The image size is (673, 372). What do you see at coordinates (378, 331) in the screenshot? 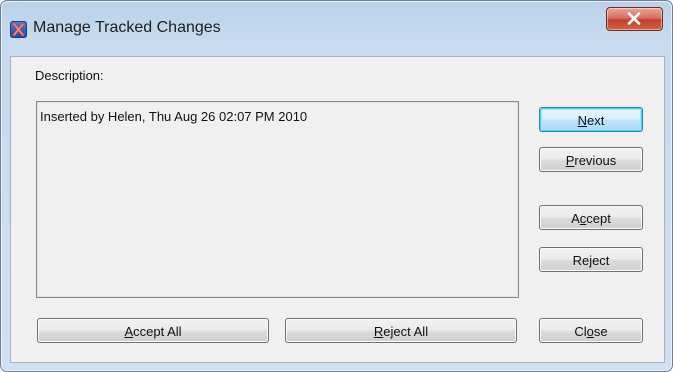
I see `reject-all-label-key: R` at bounding box center [378, 331].